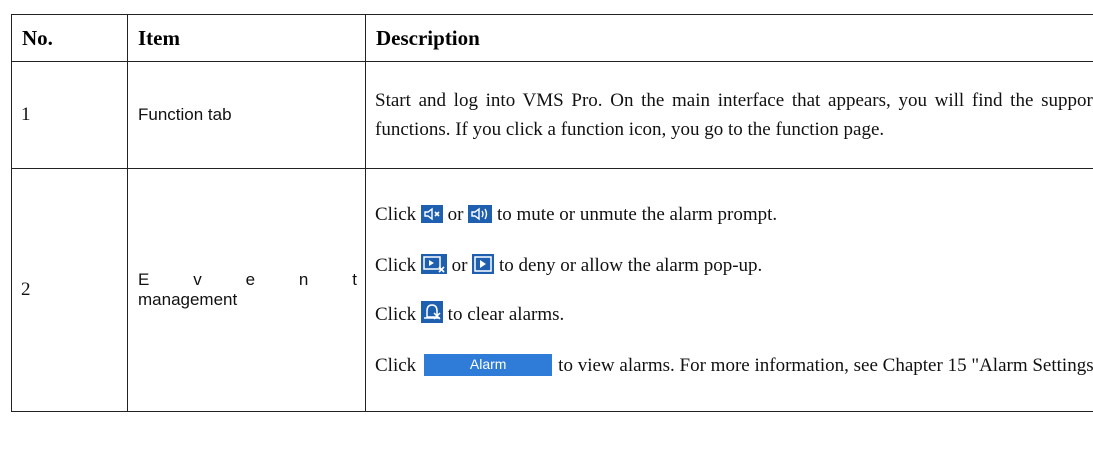 The width and height of the screenshot is (1093, 472). Describe the element at coordinates (303, 279) in the screenshot. I see `item-letter: n` at that location.